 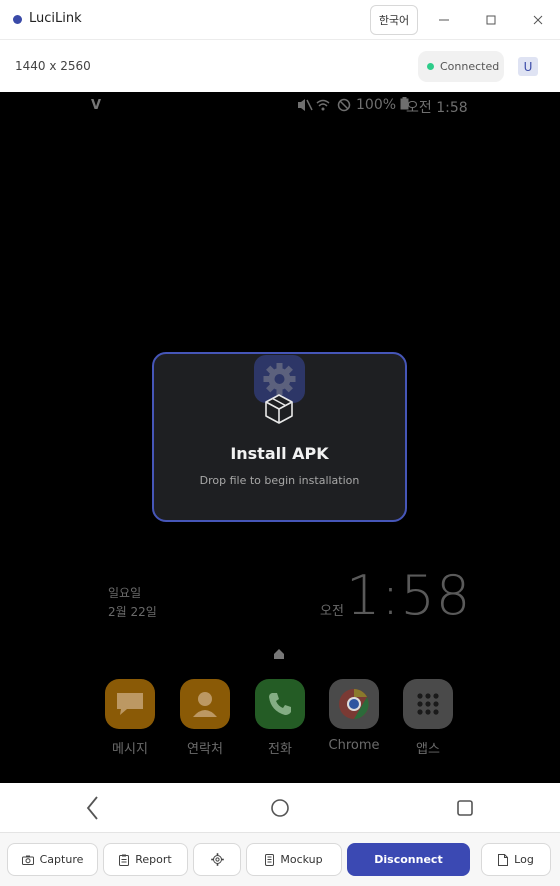 What do you see at coordinates (279, 480) in the screenshot?
I see `install-apk-subtitle: Drop file to begin installation` at bounding box center [279, 480].